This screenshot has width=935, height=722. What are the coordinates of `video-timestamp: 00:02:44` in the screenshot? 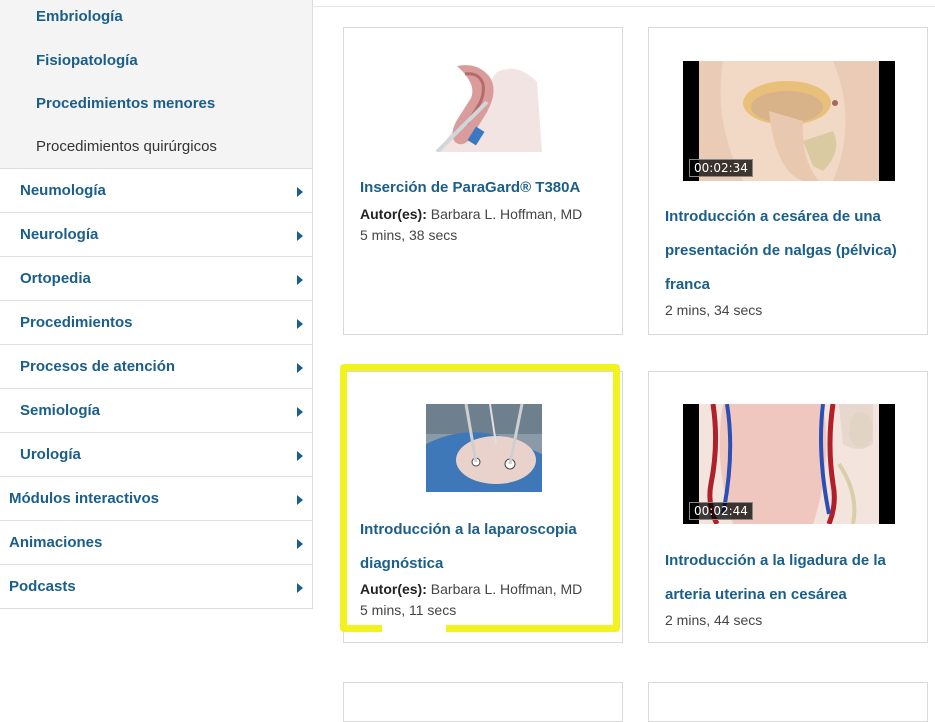 It's located at (721, 511).